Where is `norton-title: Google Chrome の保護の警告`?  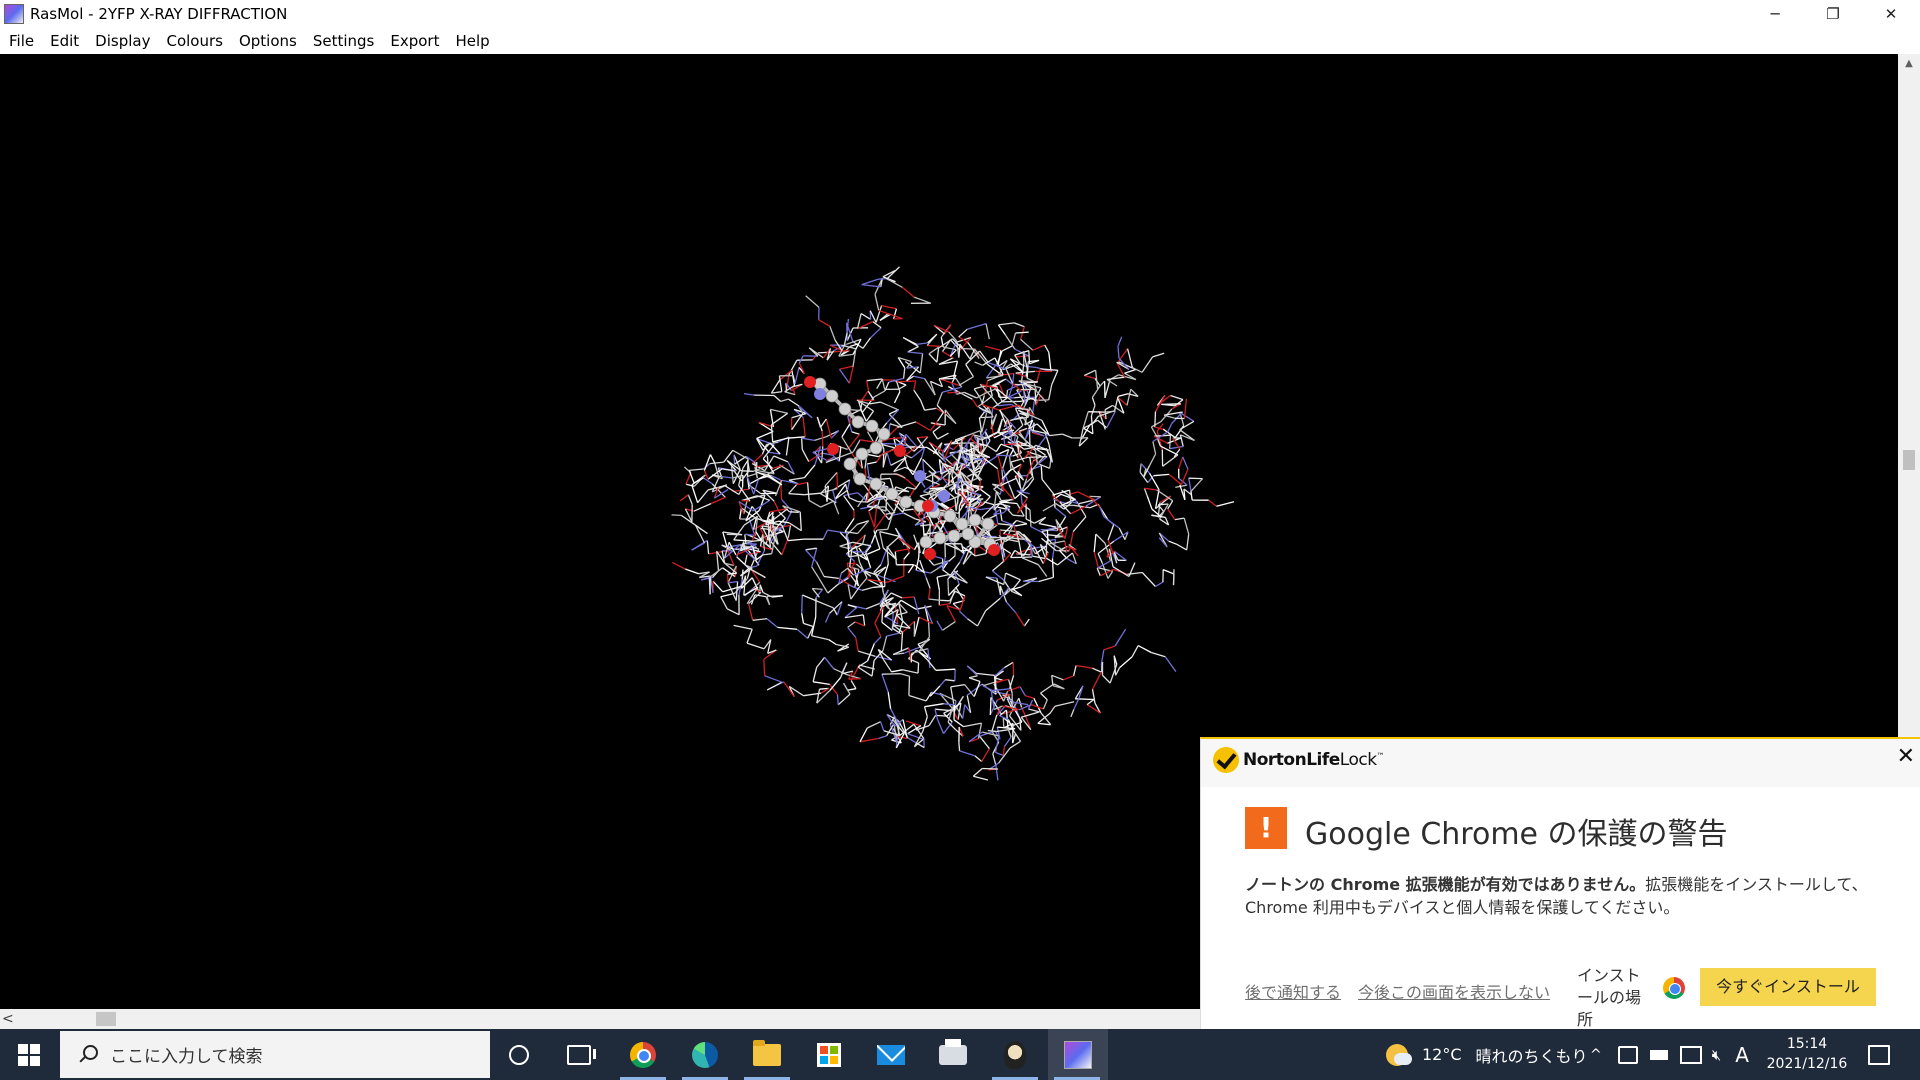
norton-title: Google Chrome の保護の警告 is located at coordinates (1516, 834).